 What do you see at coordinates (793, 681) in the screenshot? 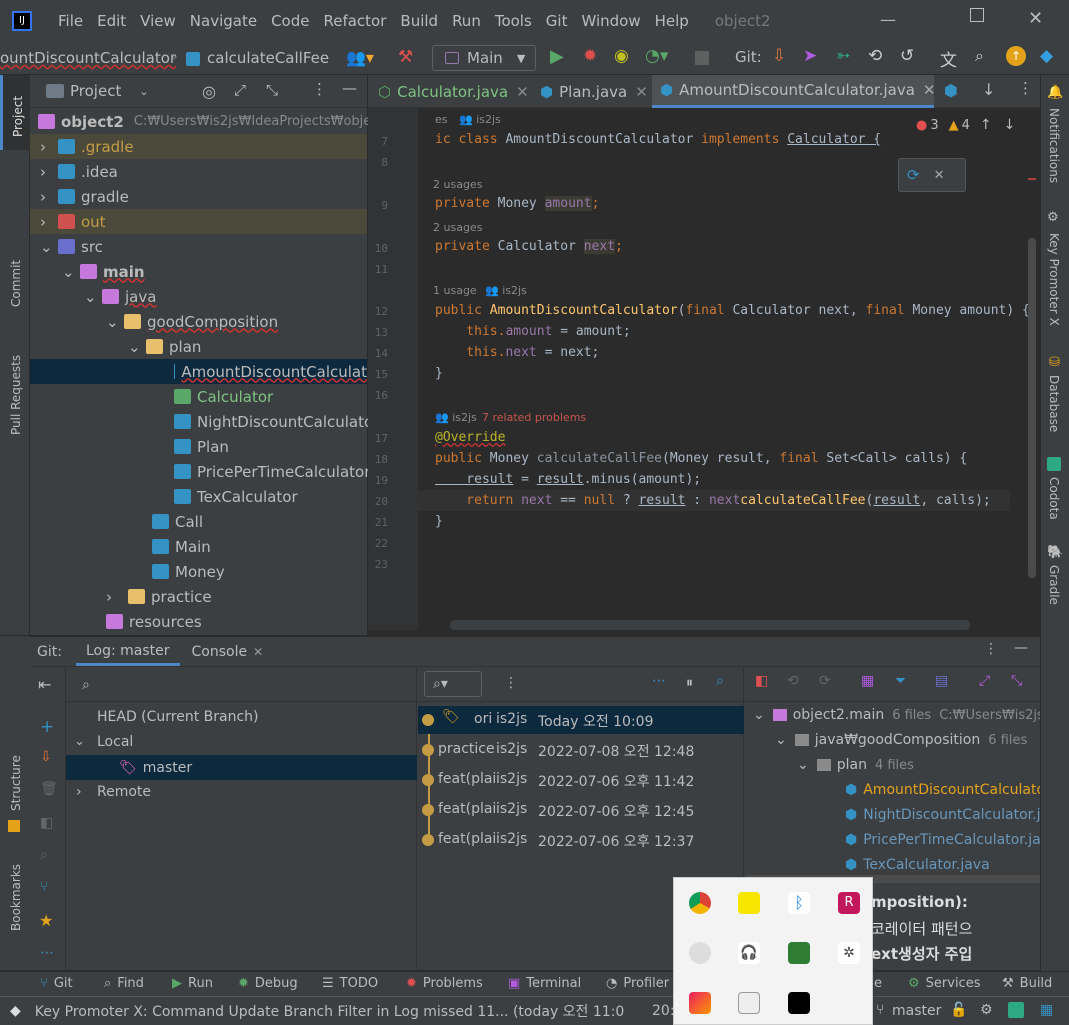
I see `revert-icon: ⟲` at bounding box center [793, 681].